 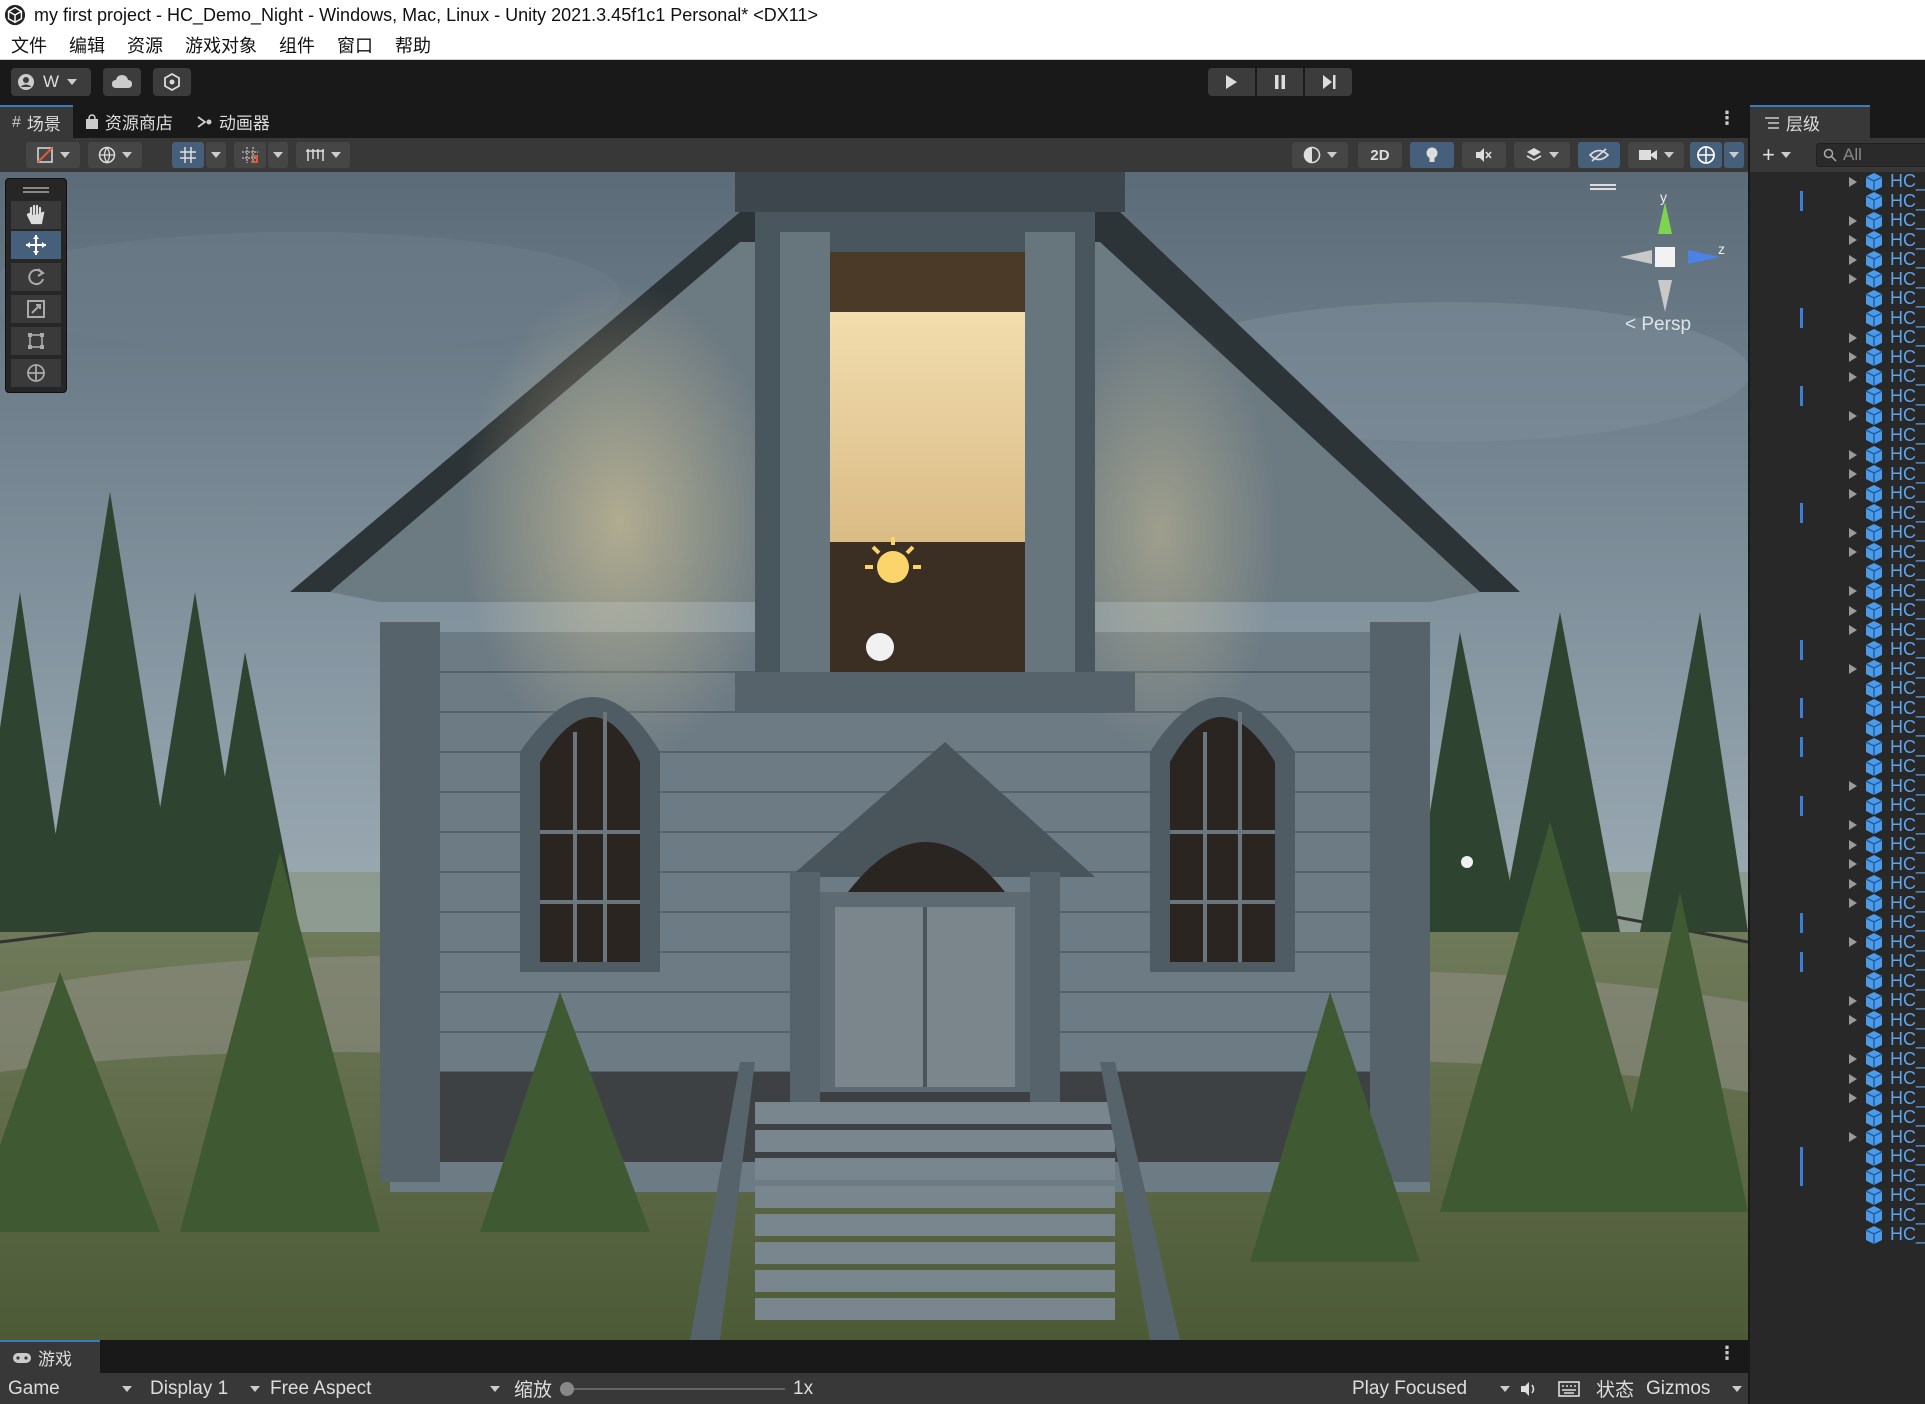 I want to click on pause-button, so click(x=1280, y=82).